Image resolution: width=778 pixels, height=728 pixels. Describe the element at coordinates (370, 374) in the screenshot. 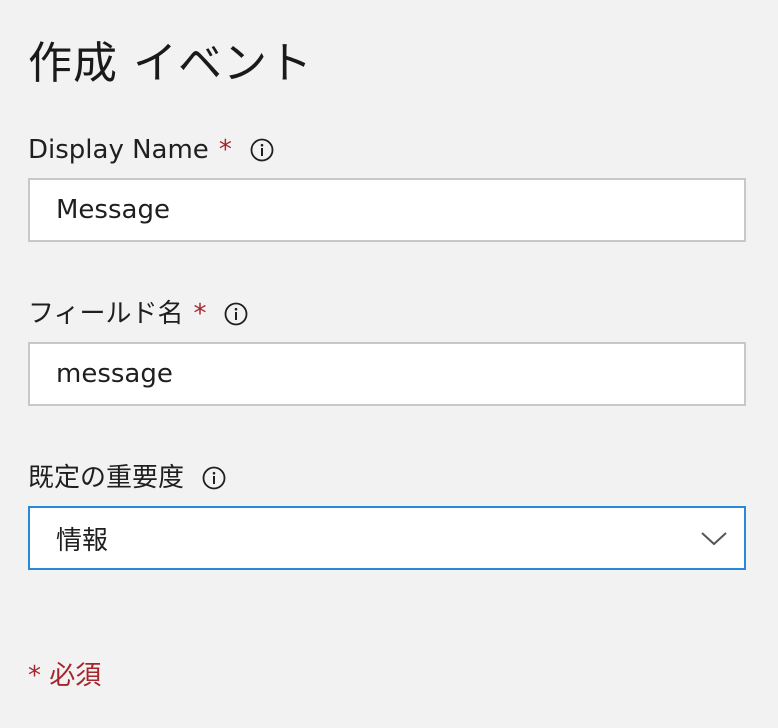

I see `field-name-input` at that location.